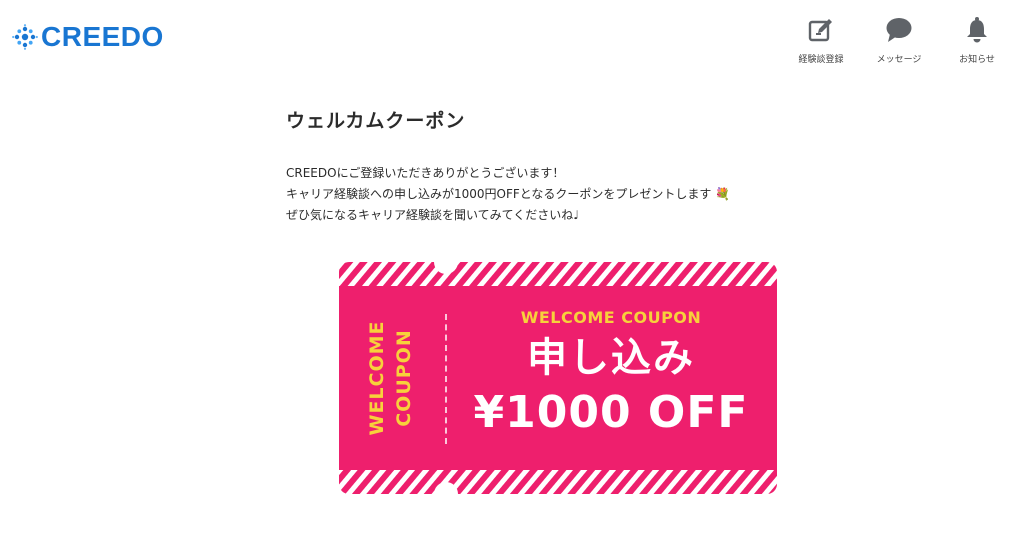 The height and width of the screenshot is (538, 1024). I want to click on nav-label: お知らせ, so click(977, 60).